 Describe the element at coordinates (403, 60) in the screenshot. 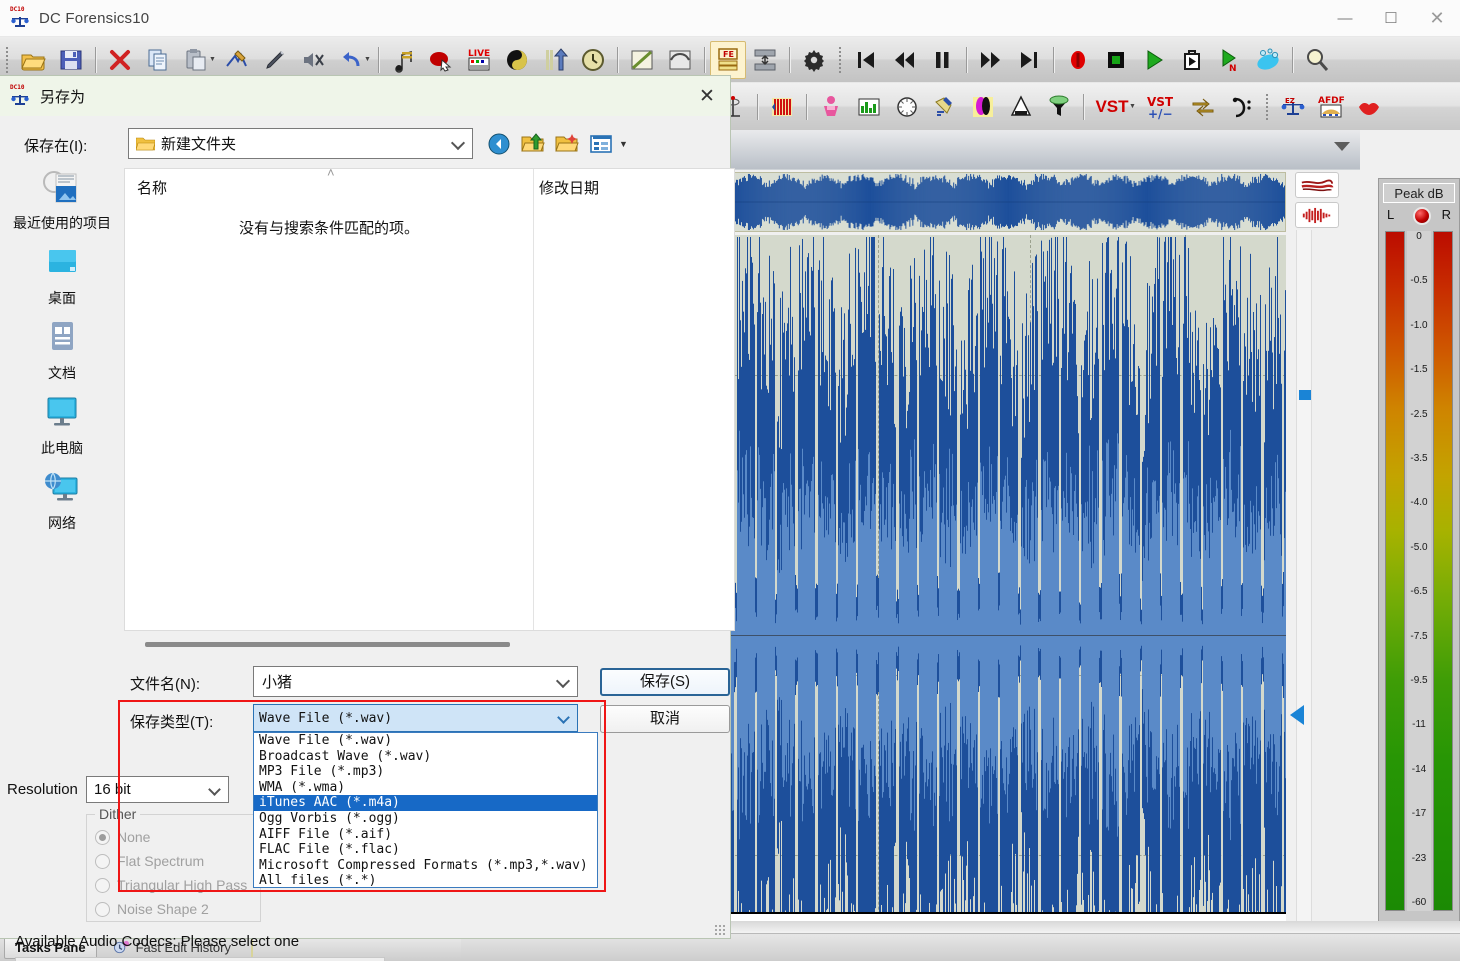

I see `music-note-button` at that location.